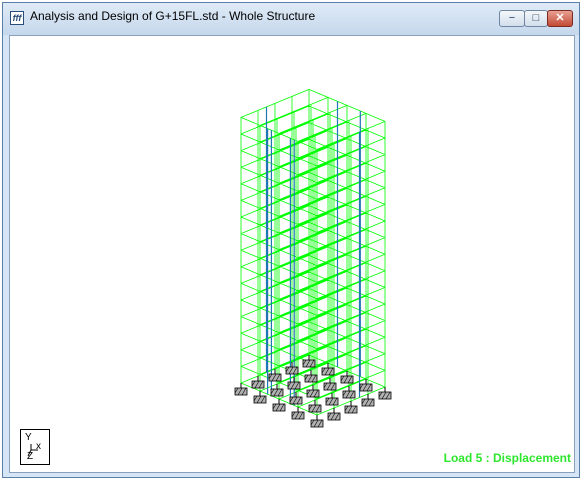 The height and width of the screenshot is (483, 584). What do you see at coordinates (17, 18) in the screenshot?
I see `staad-doc-icon: fff` at bounding box center [17, 18].